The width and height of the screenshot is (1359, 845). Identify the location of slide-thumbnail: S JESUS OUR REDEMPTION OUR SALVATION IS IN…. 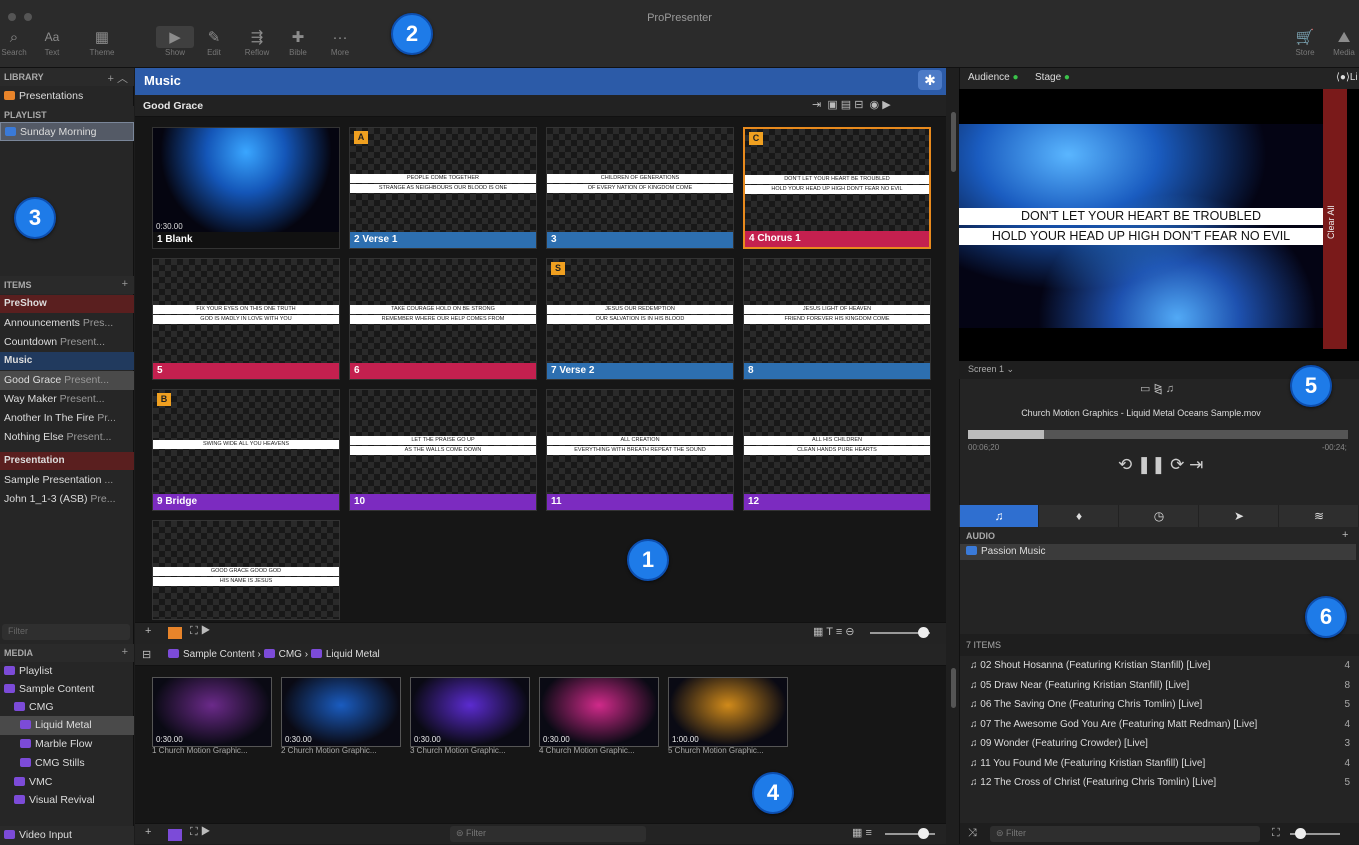
(640, 319).